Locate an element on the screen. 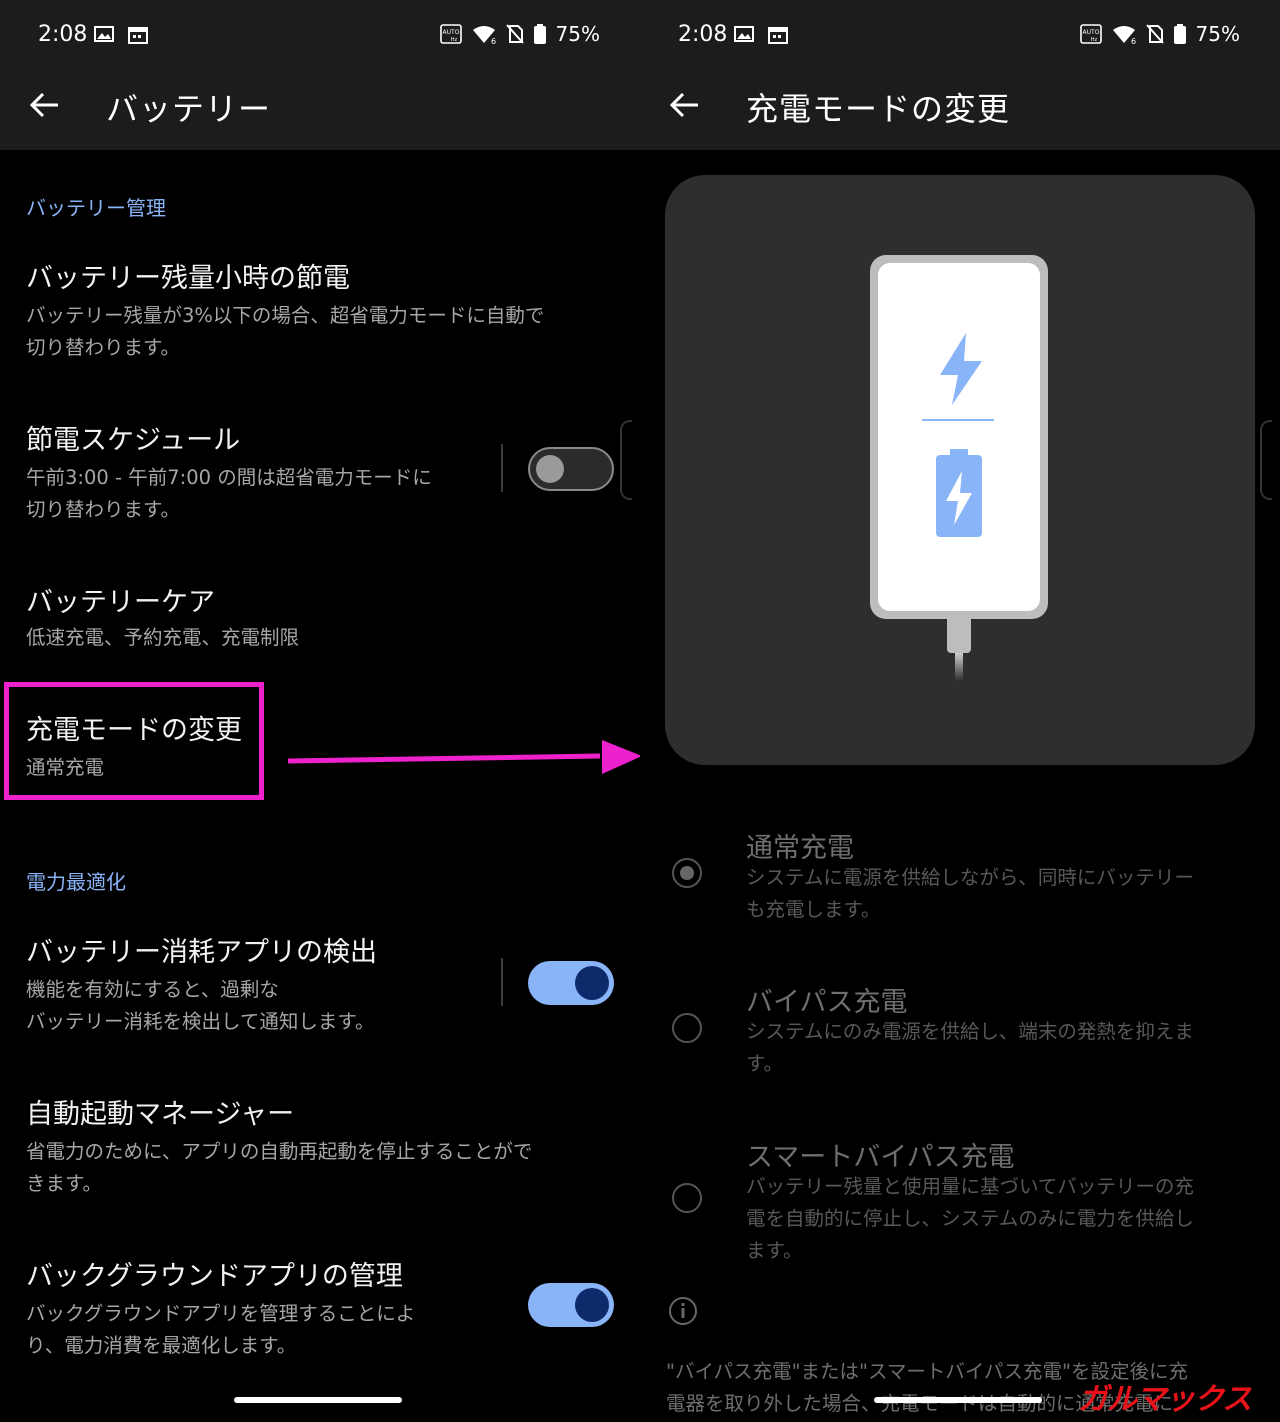  option-smart-bypass-charge-title: スマートバイパス充電 is located at coordinates (880, 1154).